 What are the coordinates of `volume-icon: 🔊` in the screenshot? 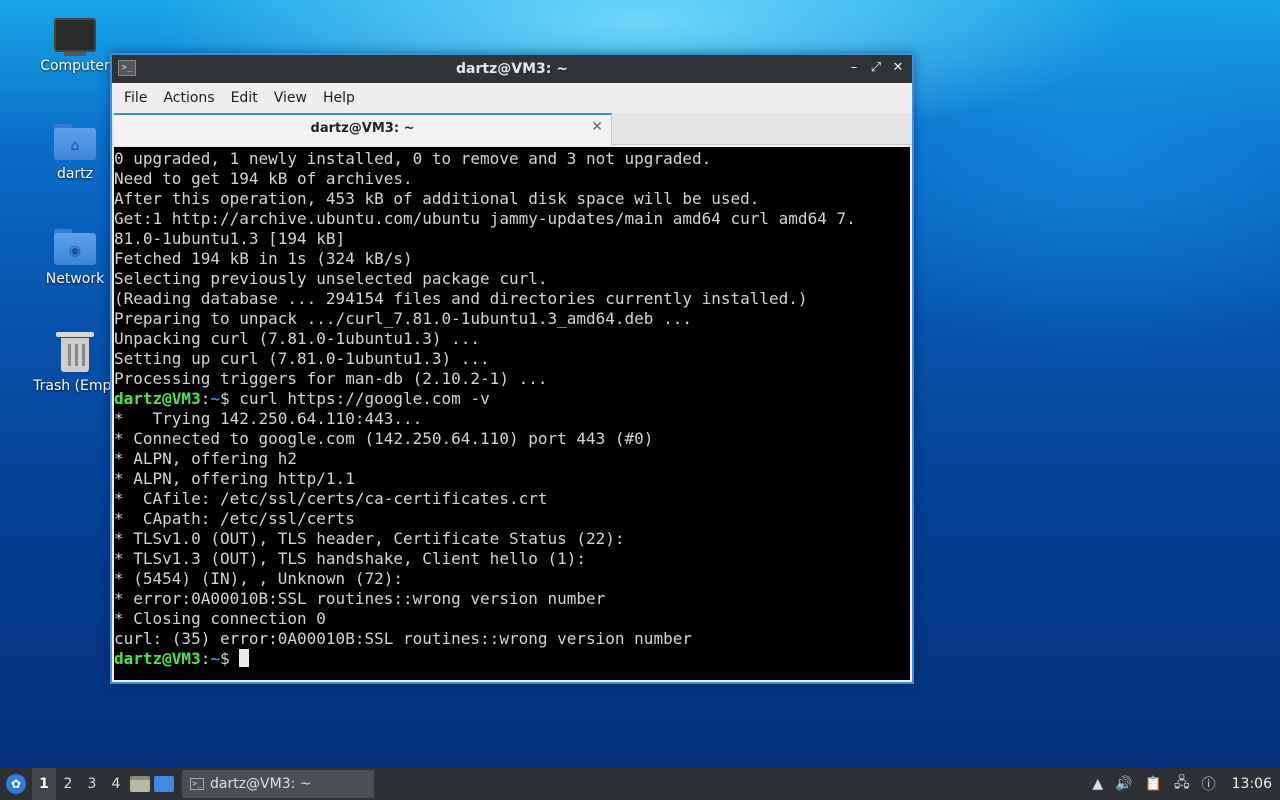 It's located at (1123, 784).